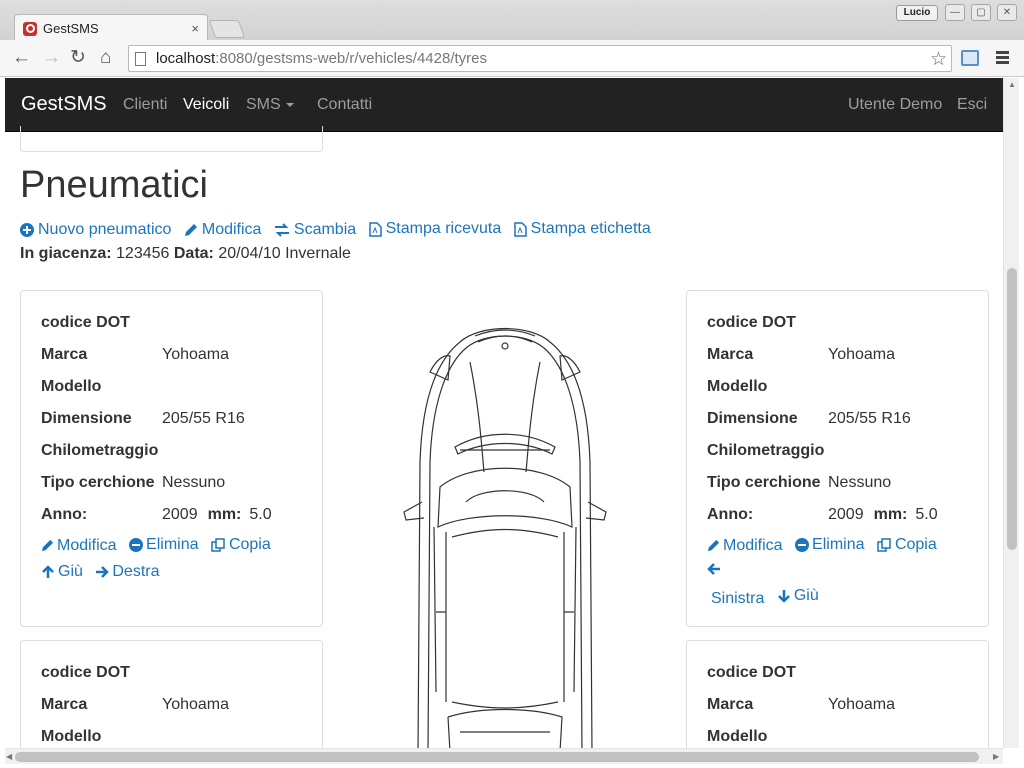 The width and height of the screenshot is (1024, 768). What do you see at coordinates (955, 12) in the screenshot?
I see `minimize-icon: —` at bounding box center [955, 12].